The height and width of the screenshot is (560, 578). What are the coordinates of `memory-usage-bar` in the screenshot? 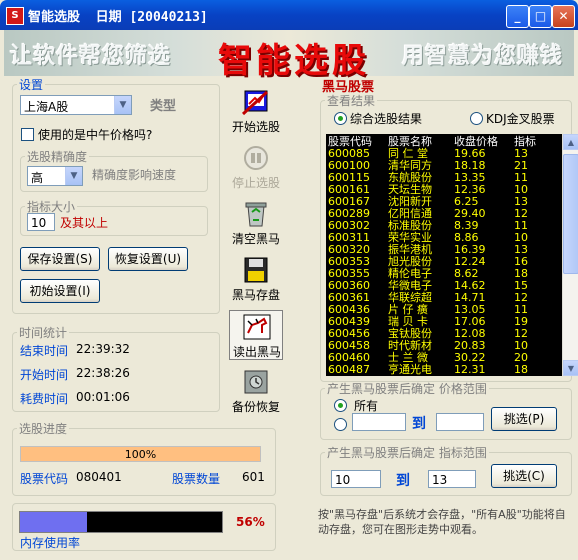 It's located at (121, 522).